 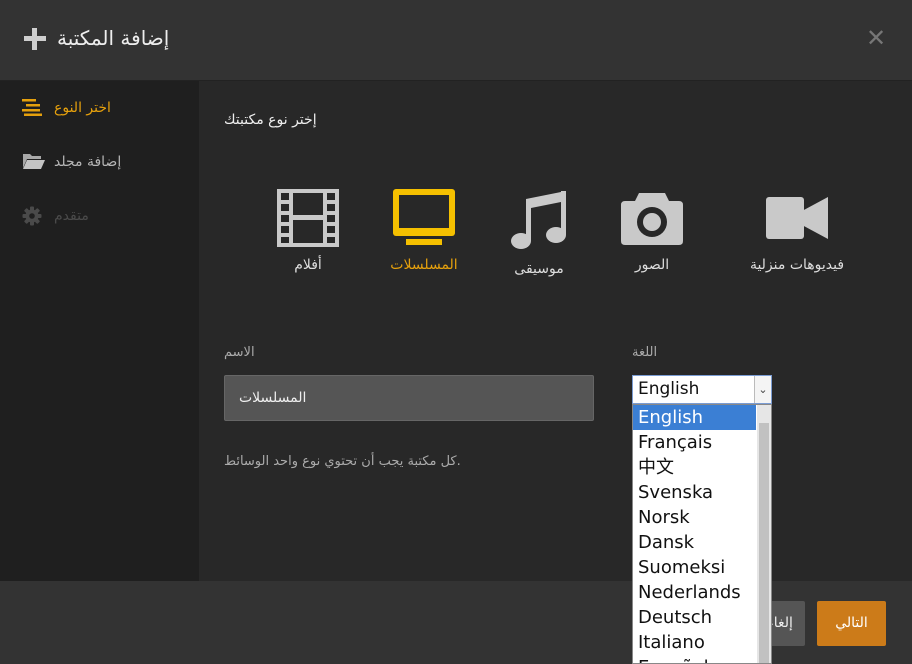 What do you see at coordinates (694, 567) in the screenshot?
I see `language-option: Suomeksi` at bounding box center [694, 567].